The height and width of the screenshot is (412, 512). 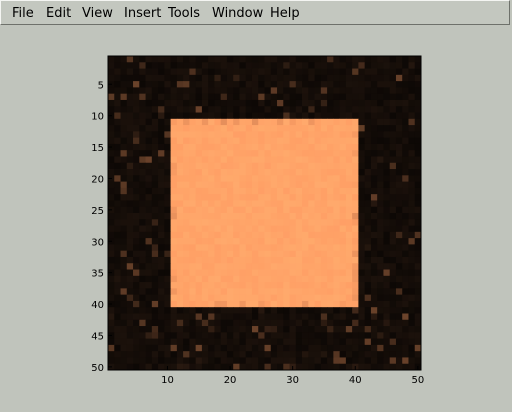 I want to click on menu-view: View, so click(x=97, y=14).